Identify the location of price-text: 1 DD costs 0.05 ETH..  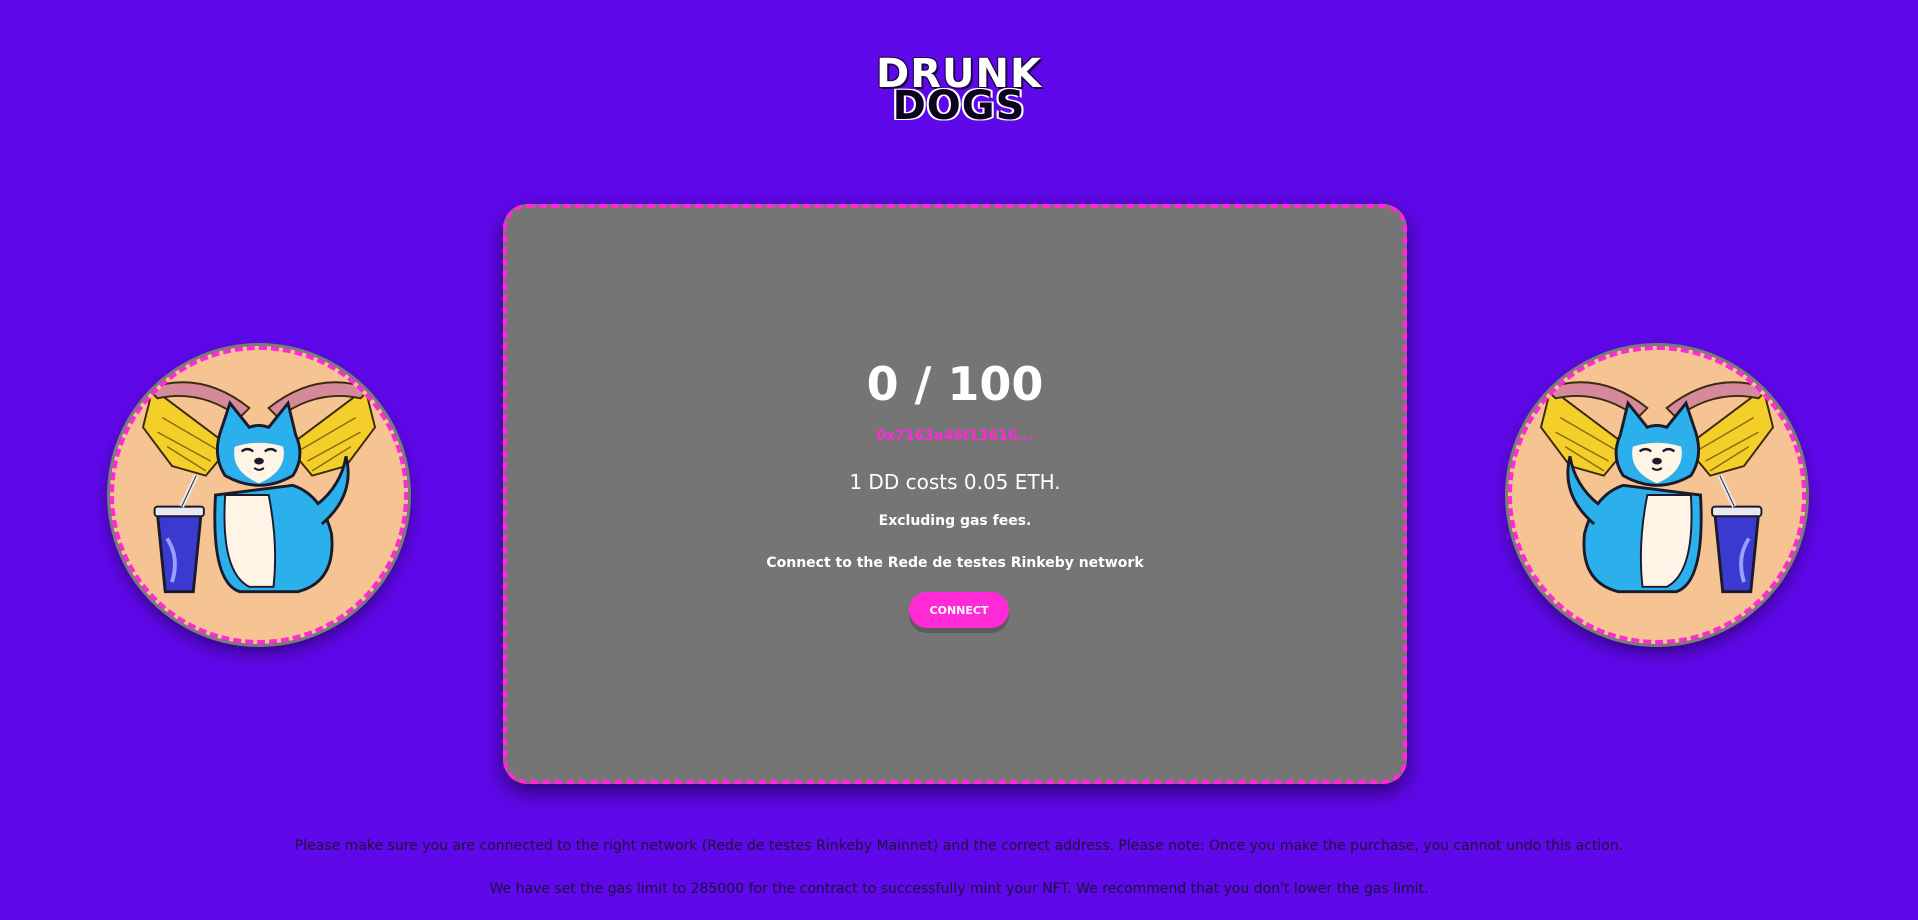
(955, 482).